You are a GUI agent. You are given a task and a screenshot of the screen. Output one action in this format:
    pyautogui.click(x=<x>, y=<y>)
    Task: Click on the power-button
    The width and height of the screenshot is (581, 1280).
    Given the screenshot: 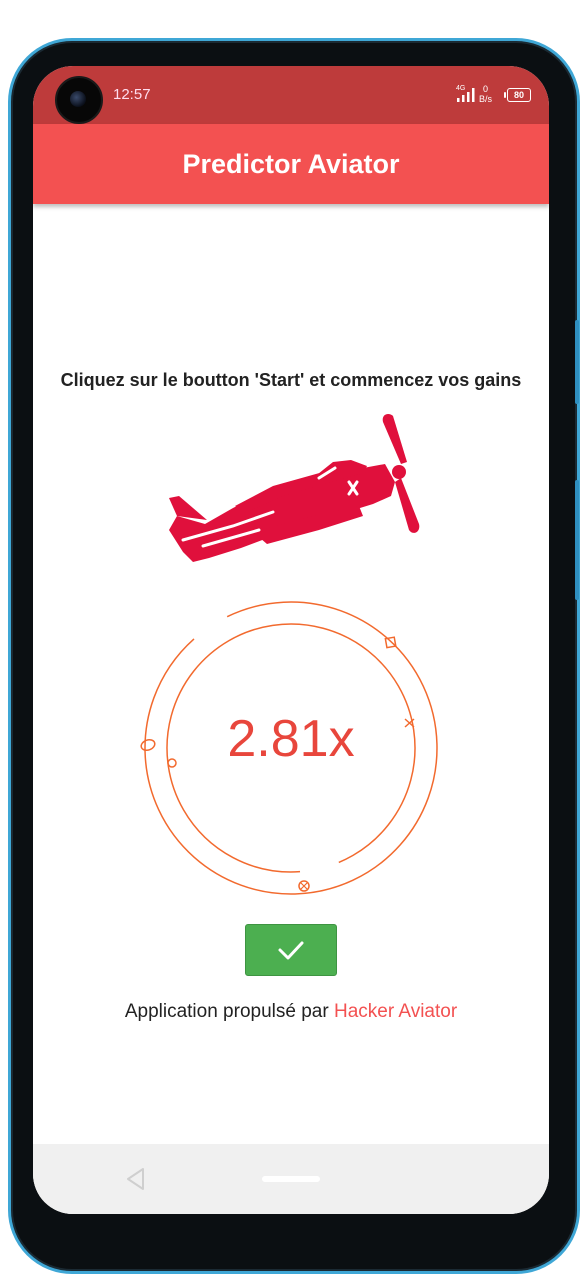 What is the action you would take?
    pyautogui.click(x=577, y=540)
    